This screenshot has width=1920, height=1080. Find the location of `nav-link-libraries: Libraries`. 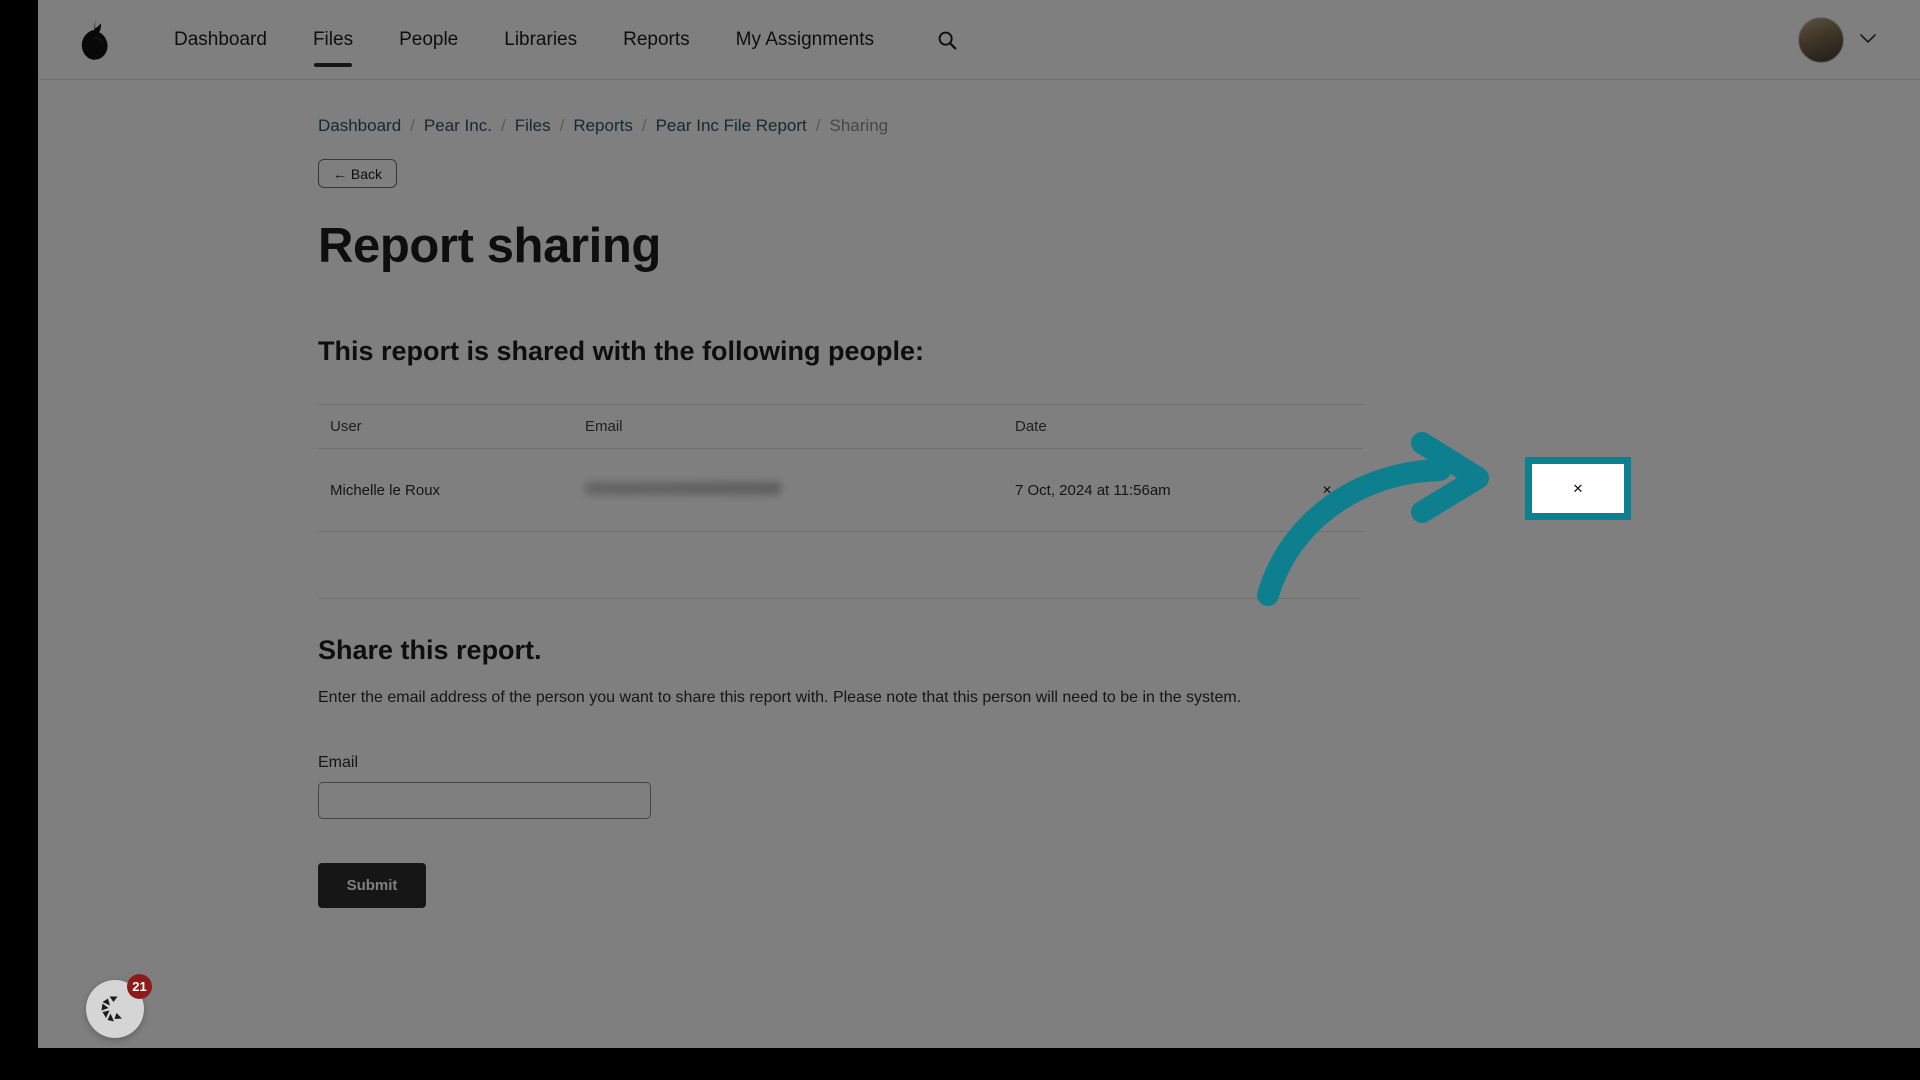

nav-link-libraries: Libraries is located at coordinates (540, 40).